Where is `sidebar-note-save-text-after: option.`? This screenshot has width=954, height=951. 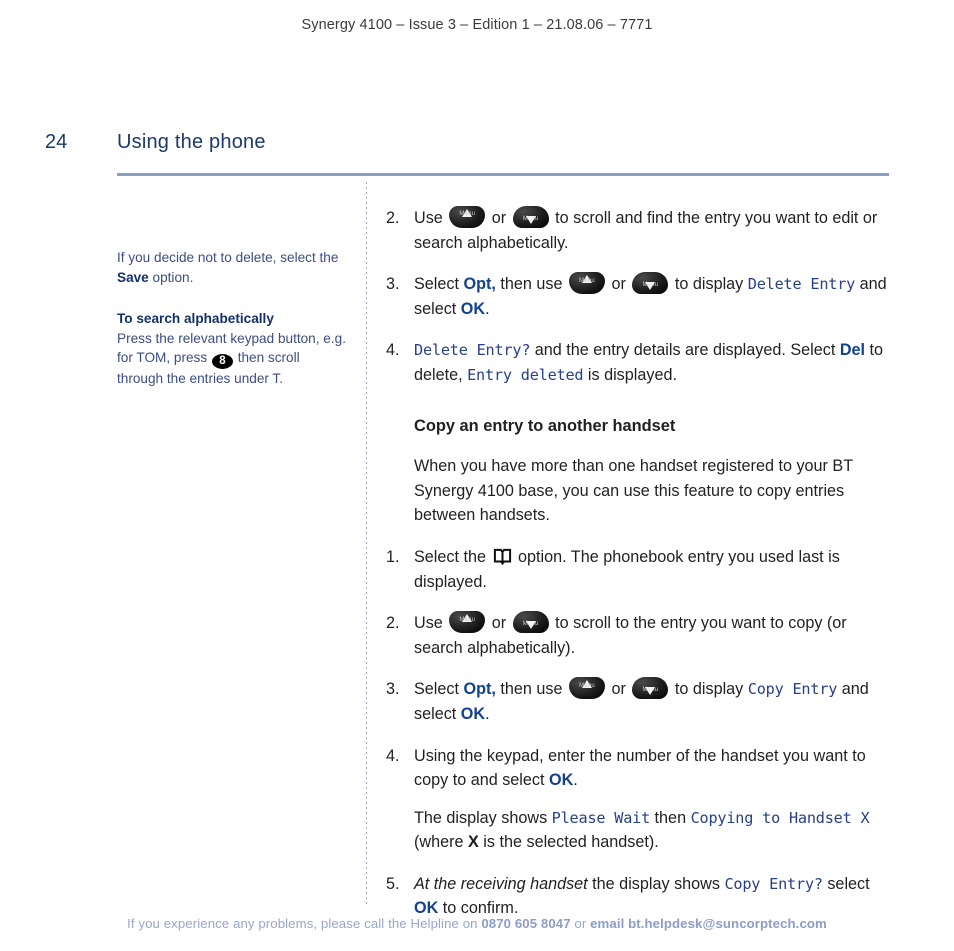 sidebar-note-save-text-after: option. is located at coordinates (171, 277).